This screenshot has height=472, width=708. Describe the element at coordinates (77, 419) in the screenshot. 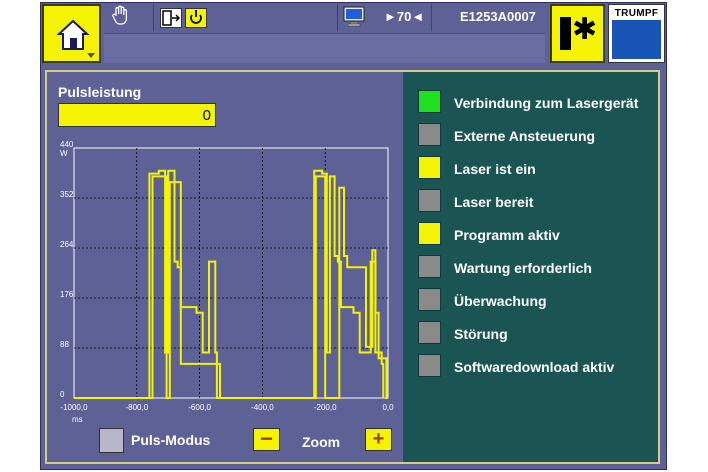

I see `x-unit-label: ms` at that location.